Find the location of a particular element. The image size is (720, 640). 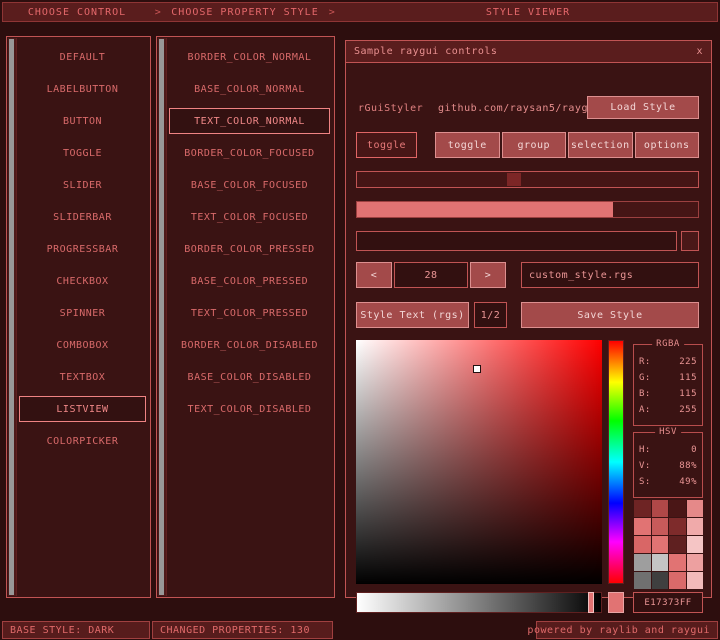

grayscale-slider-handle is located at coordinates (591, 602).